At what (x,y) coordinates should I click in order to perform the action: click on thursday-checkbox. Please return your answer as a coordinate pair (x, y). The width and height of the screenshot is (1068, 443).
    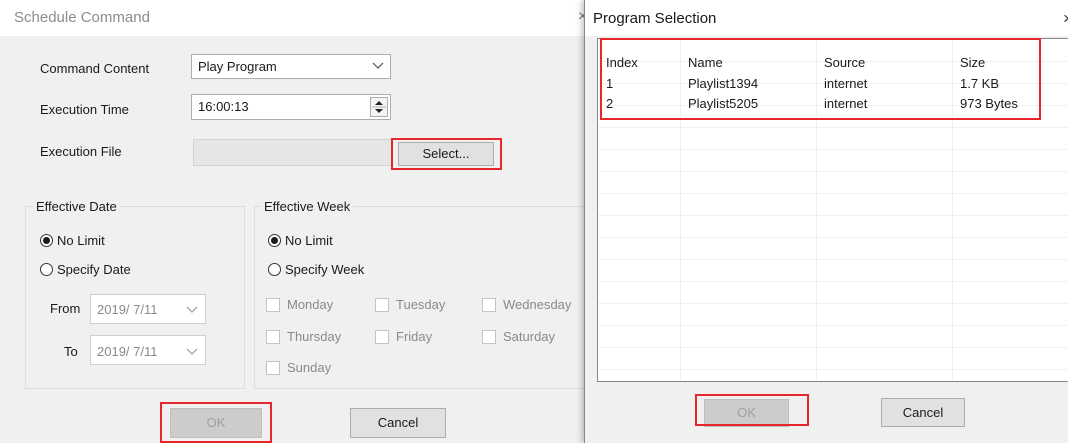
    Looking at the image, I should click on (273, 337).